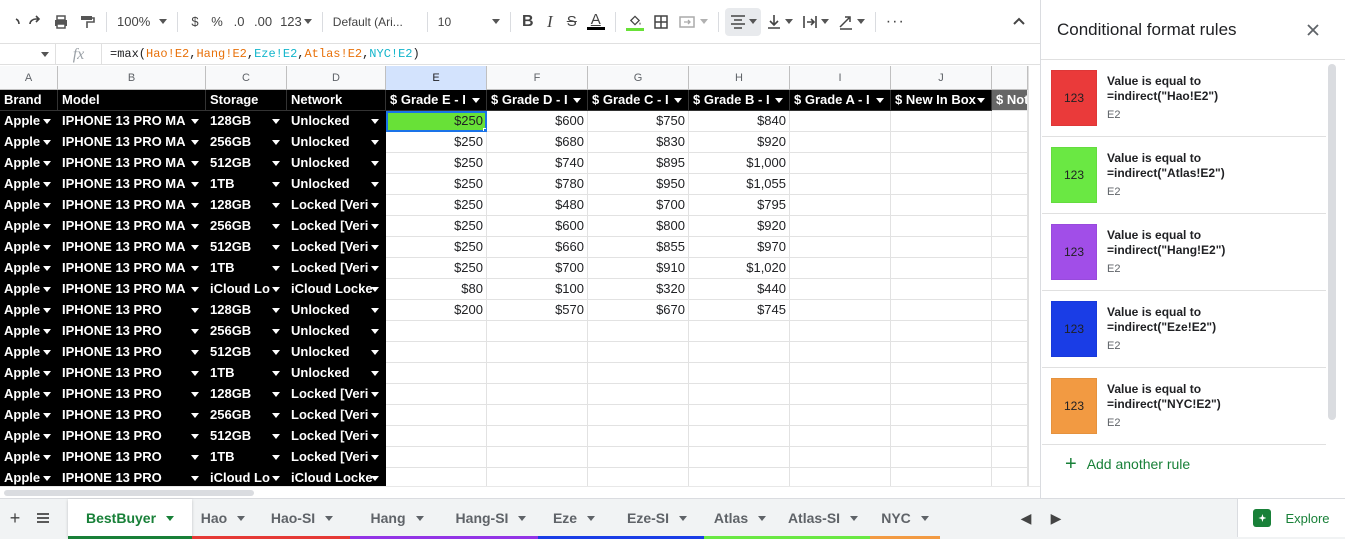 The height and width of the screenshot is (539, 1345). I want to click on table-cell: $660, so click(537, 247).